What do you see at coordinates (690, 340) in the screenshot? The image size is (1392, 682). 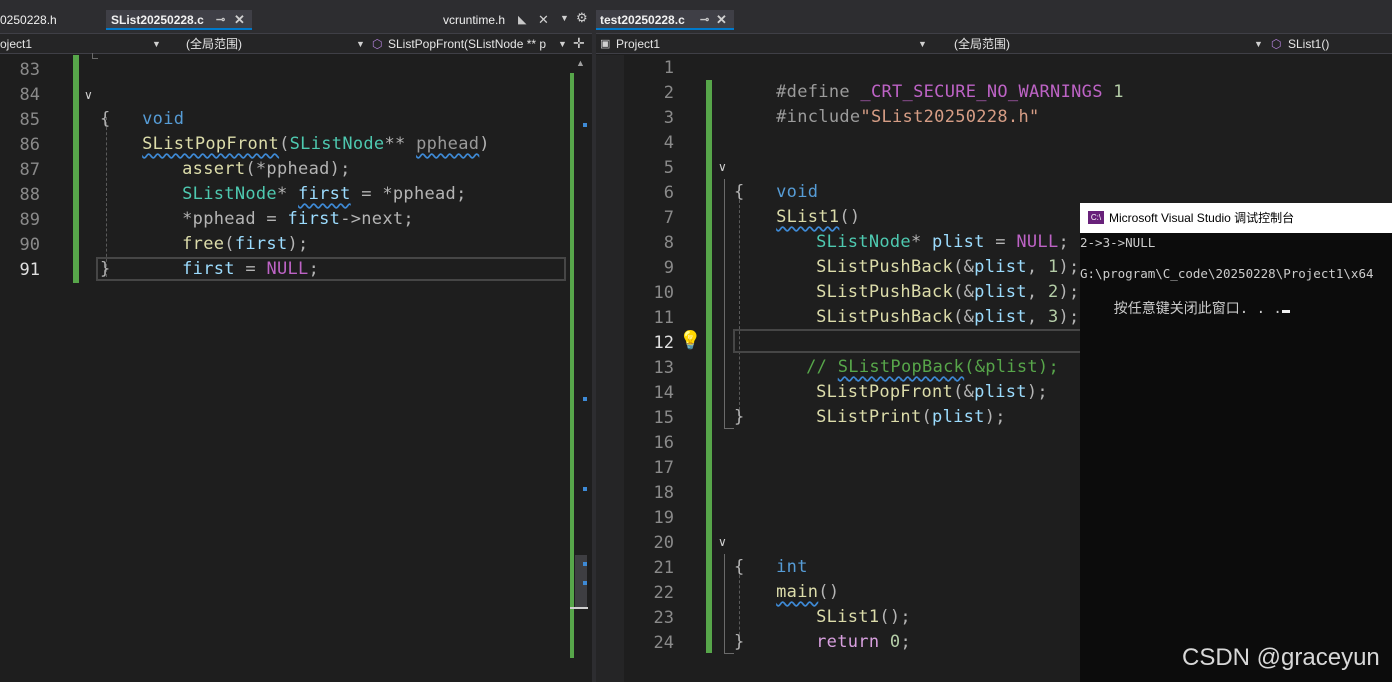 I see `lightbulb-icon: 💡` at bounding box center [690, 340].